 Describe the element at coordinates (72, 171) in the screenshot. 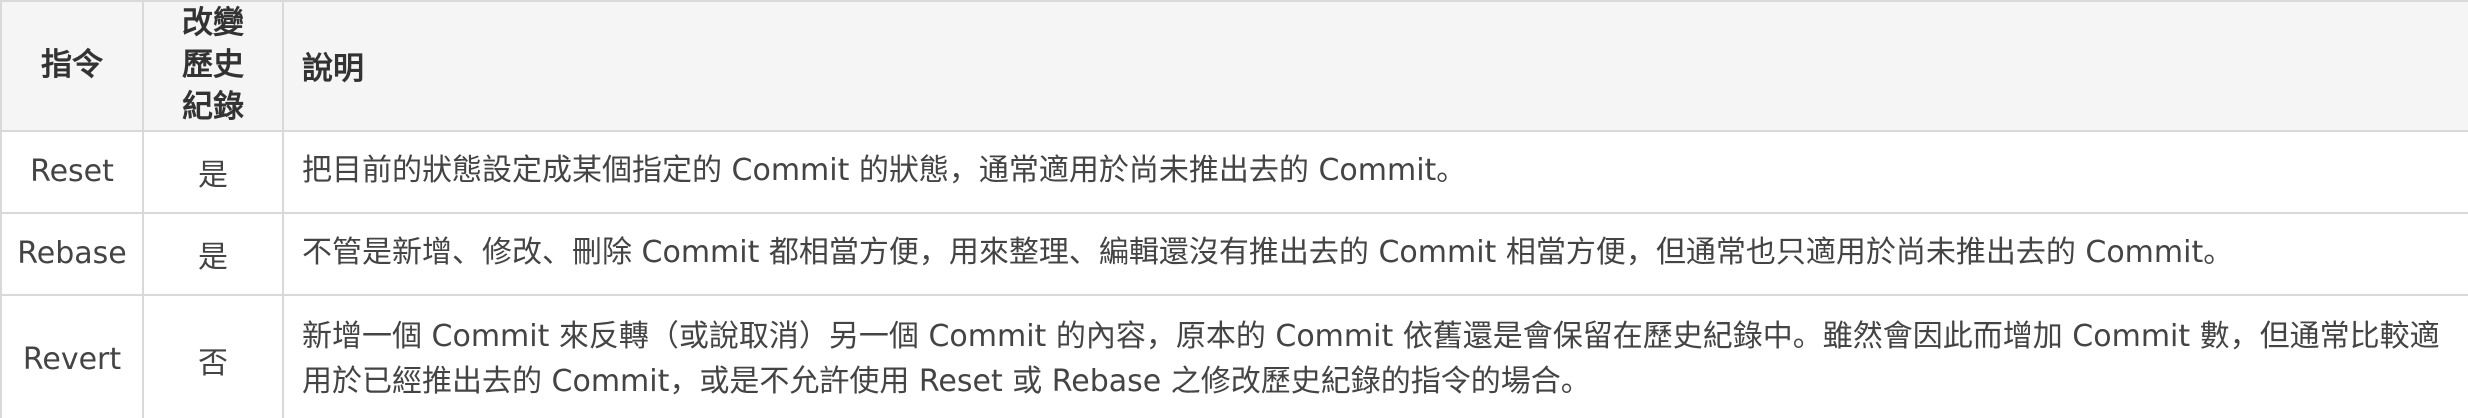

I see `cell-command: Reset` at that location.